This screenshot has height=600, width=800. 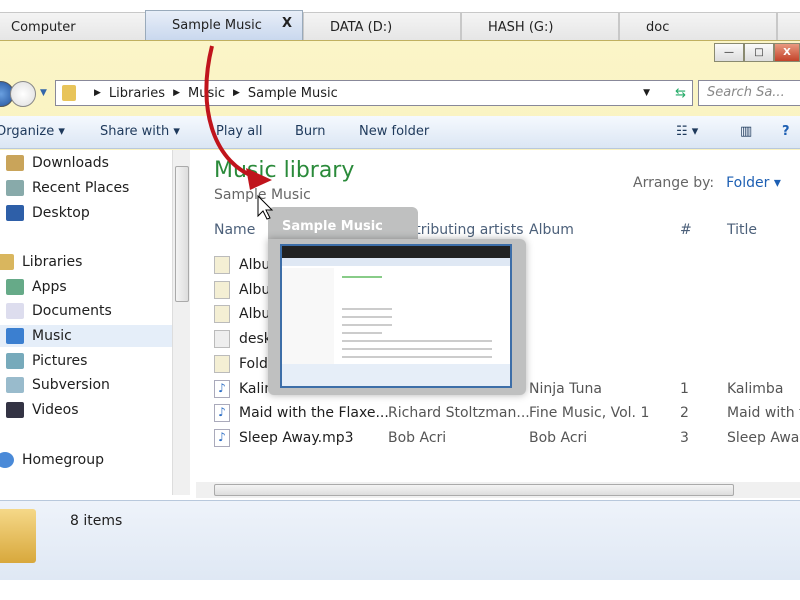 I want to click on sidebar-item-libraries: Libraries, so click(x=41, y=262).